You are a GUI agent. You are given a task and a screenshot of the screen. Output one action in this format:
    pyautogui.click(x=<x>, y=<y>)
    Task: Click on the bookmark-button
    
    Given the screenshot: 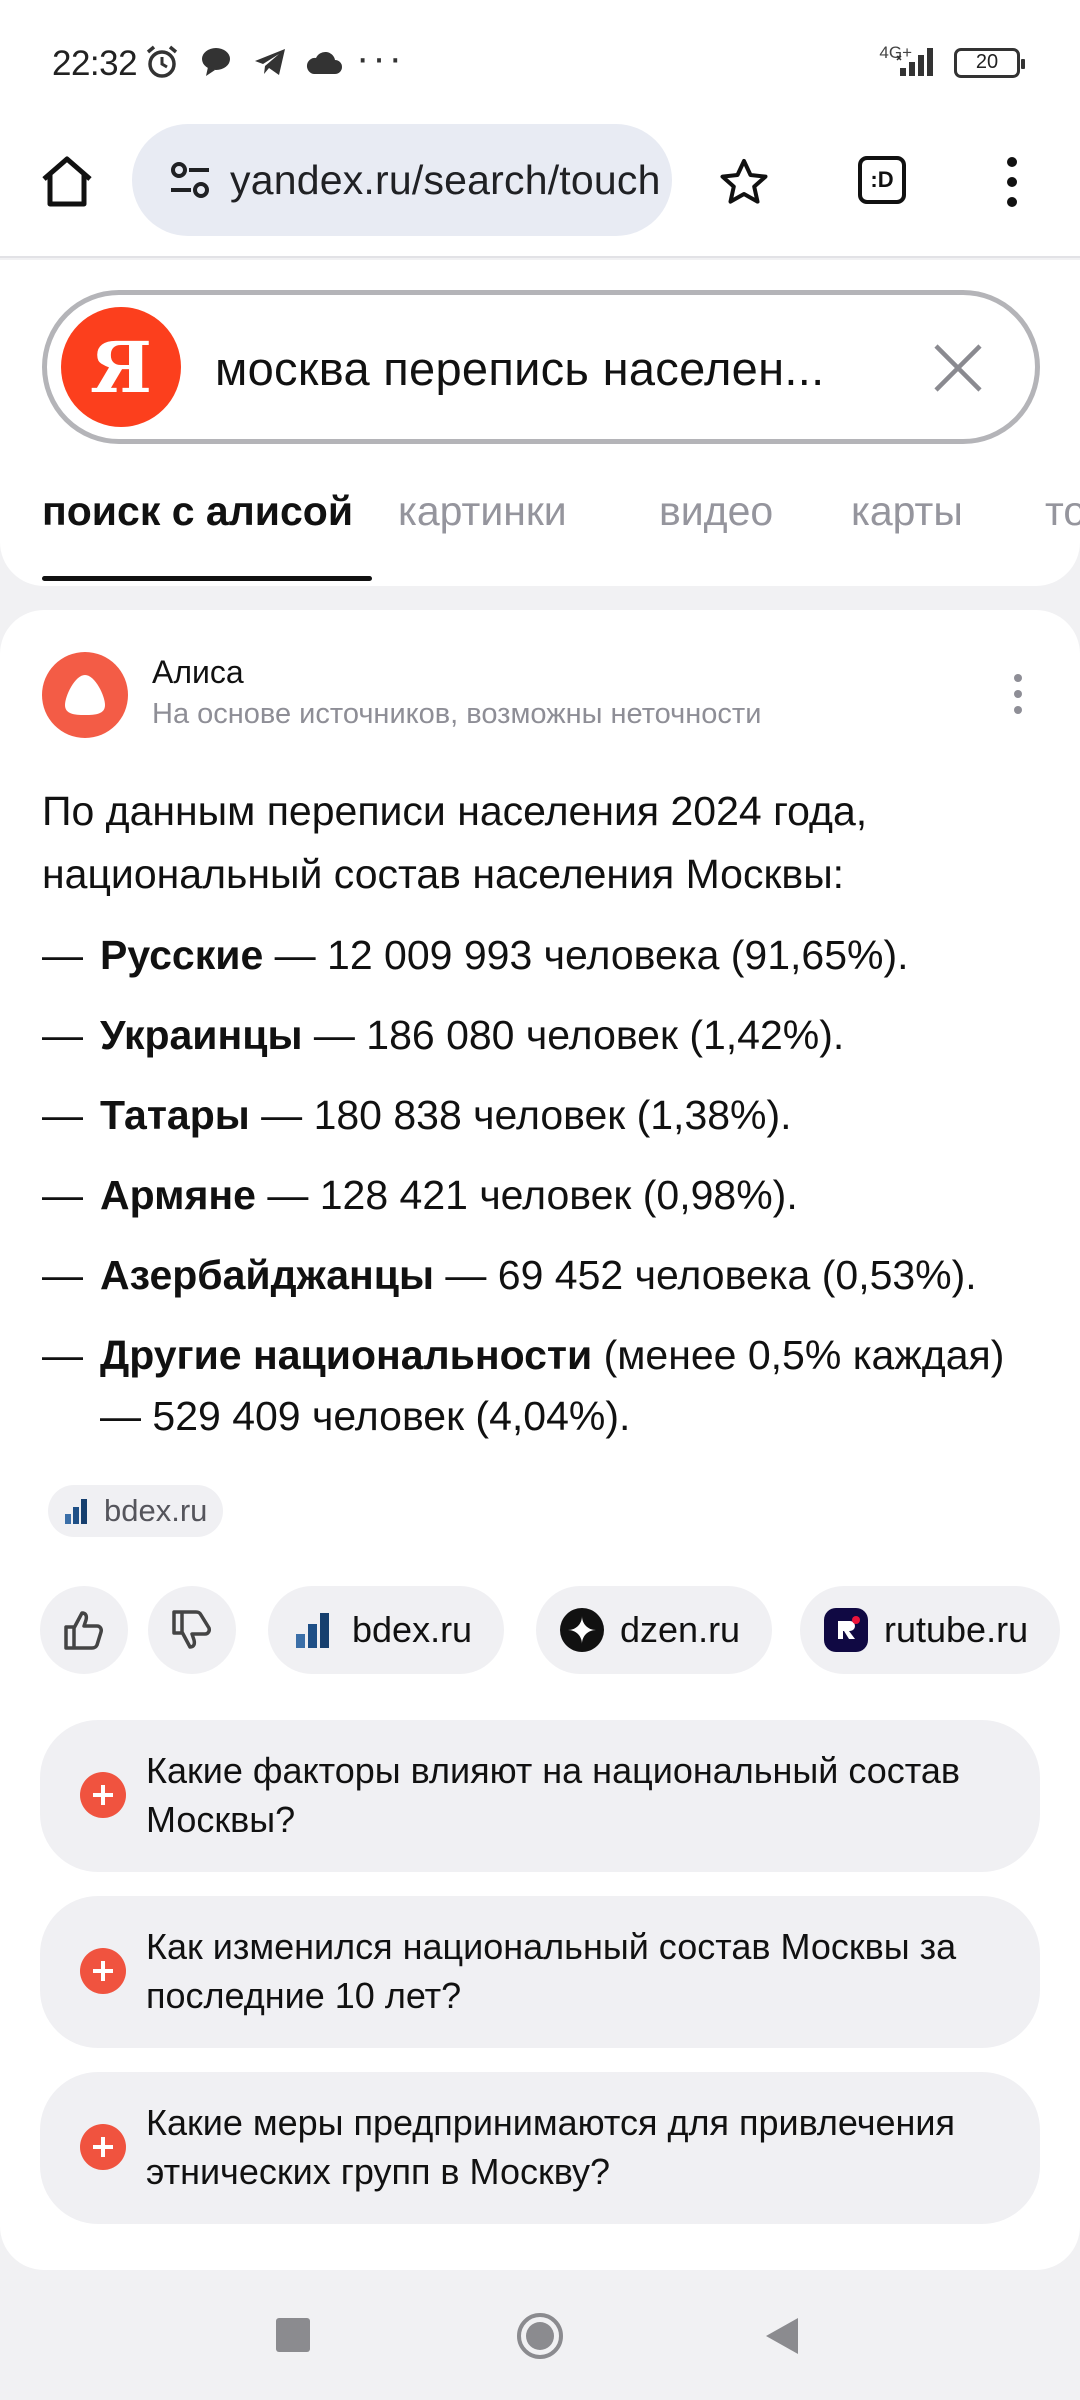 What is the action you would take?
    pyautogui.click(x=744, y=182)
    